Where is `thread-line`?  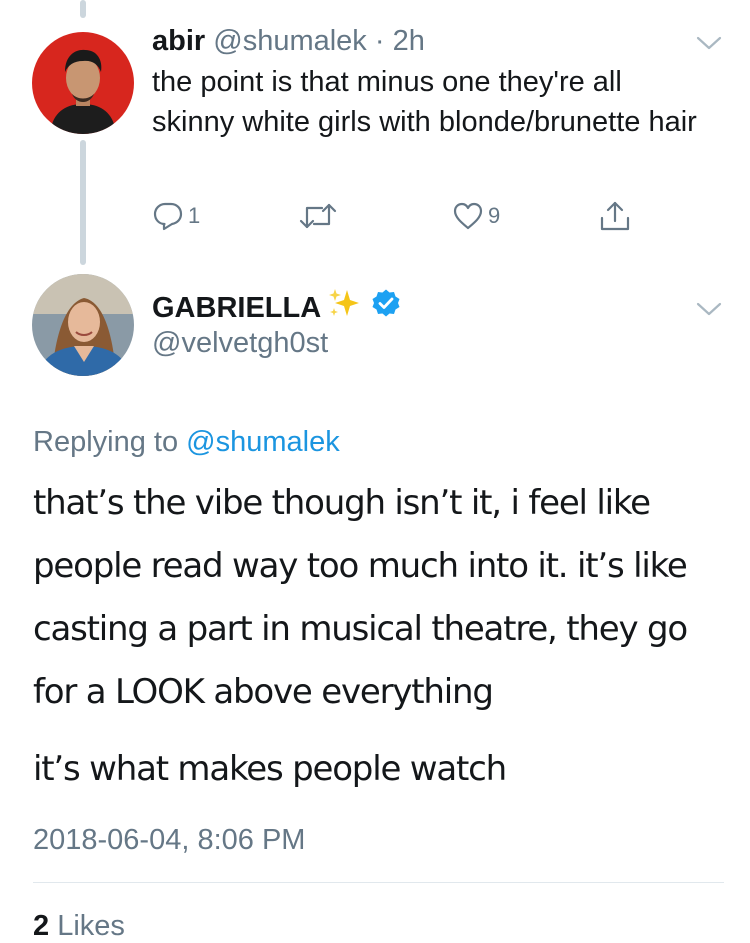
thread-line is located at coordinates (83, 202).